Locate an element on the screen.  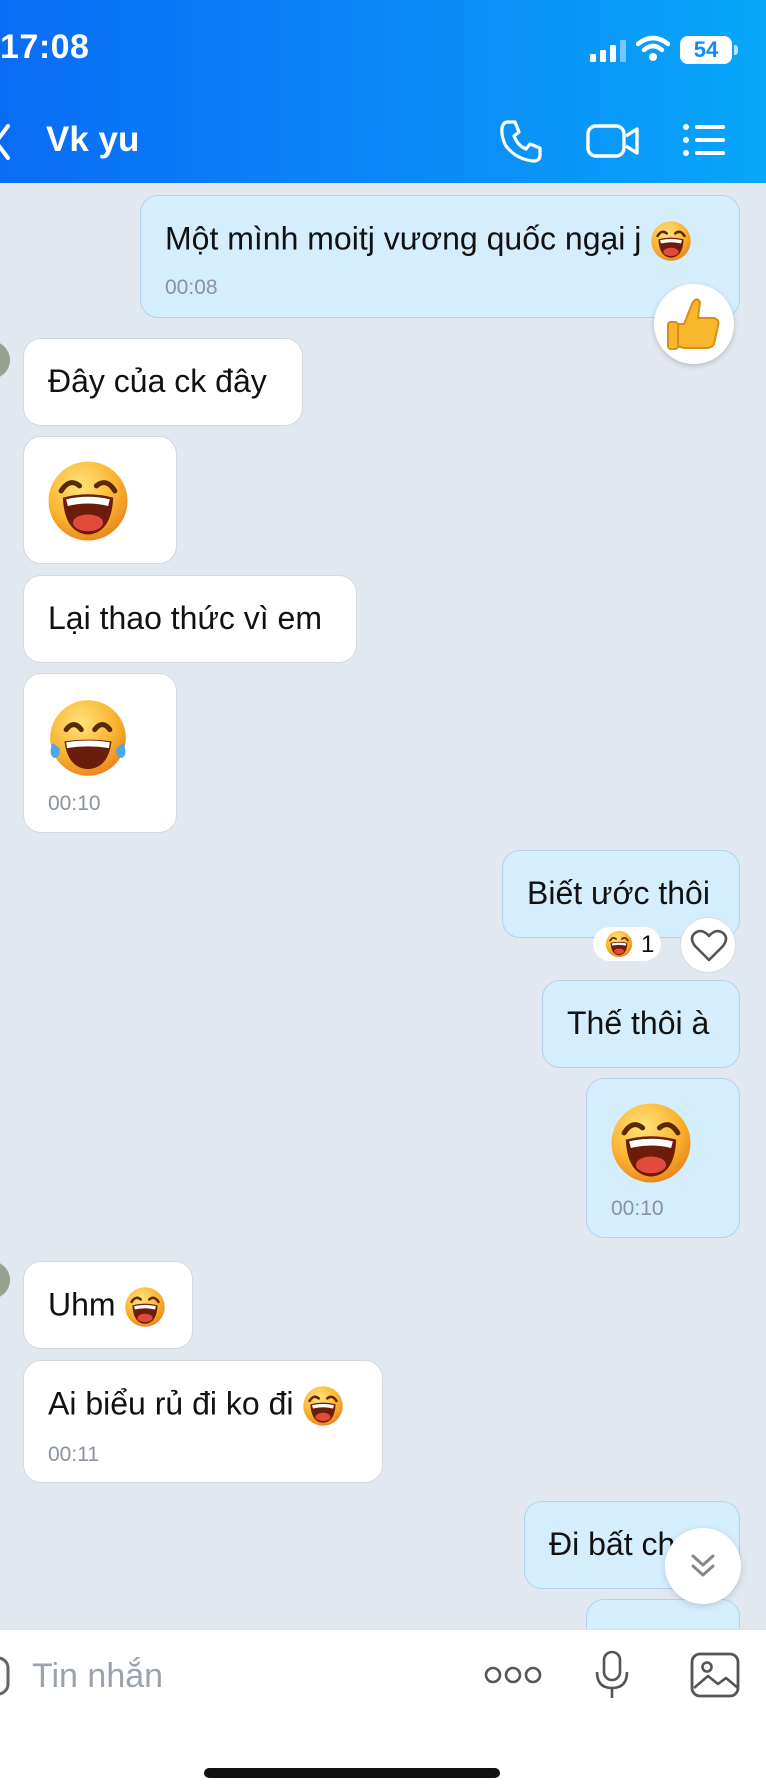
message-text: Đi bất ch is located at coordinates (612, 1544).